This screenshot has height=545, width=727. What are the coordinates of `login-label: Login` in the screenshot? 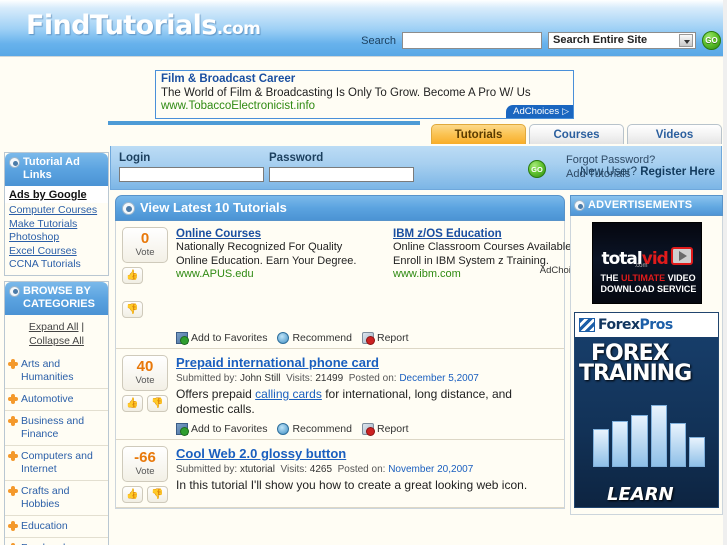 It's located at (135, 158).